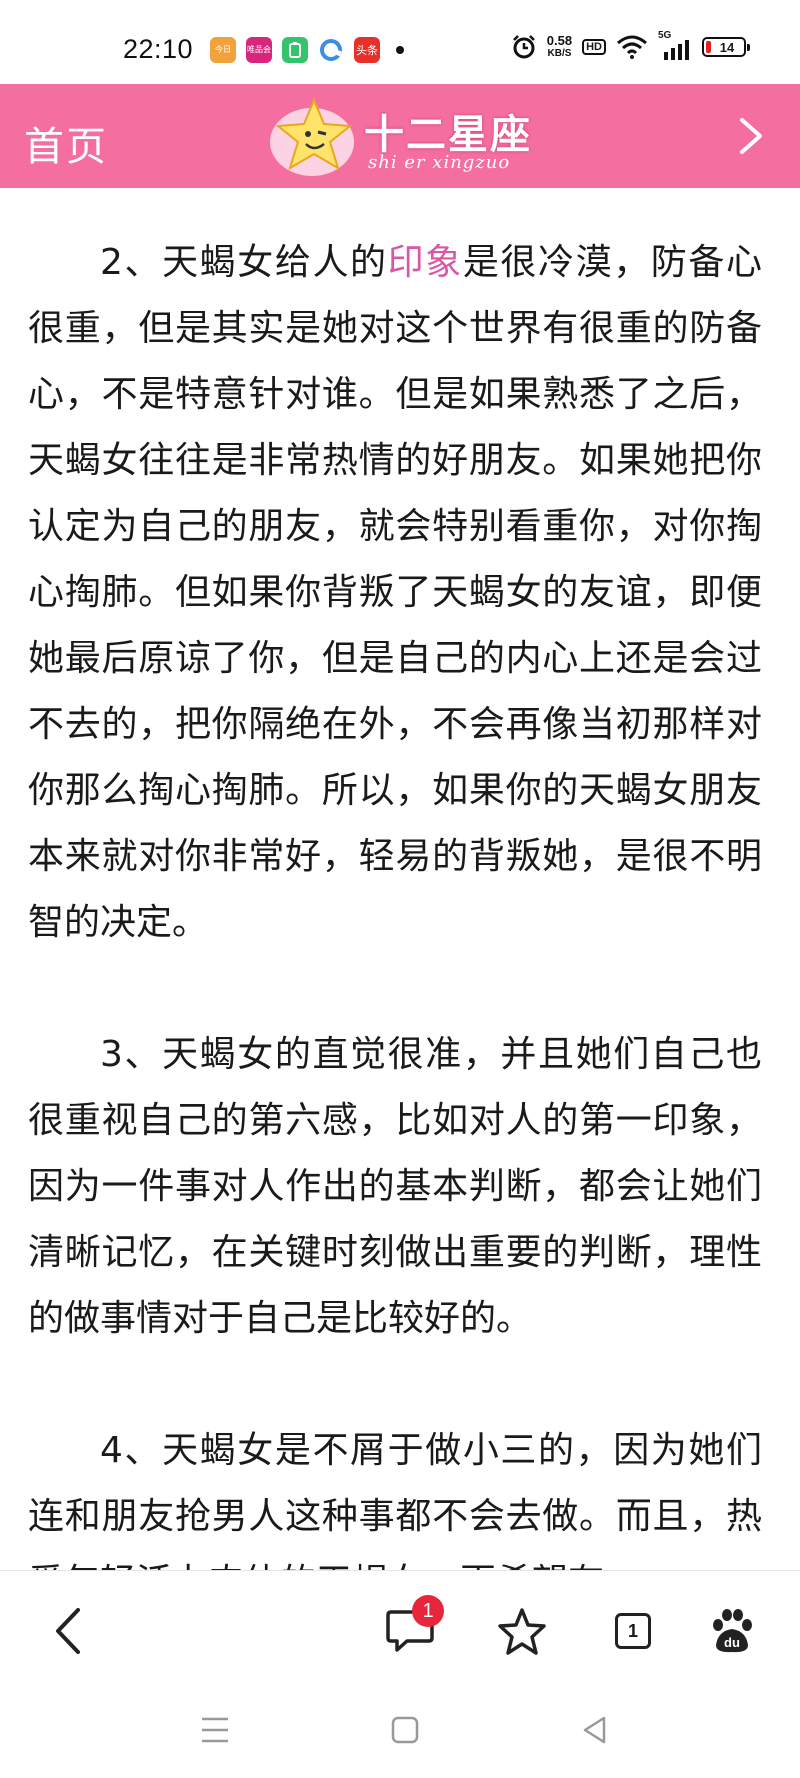 The image size is (800, 1778). I want to click on battery-indicator: 14, so click(726, 47).